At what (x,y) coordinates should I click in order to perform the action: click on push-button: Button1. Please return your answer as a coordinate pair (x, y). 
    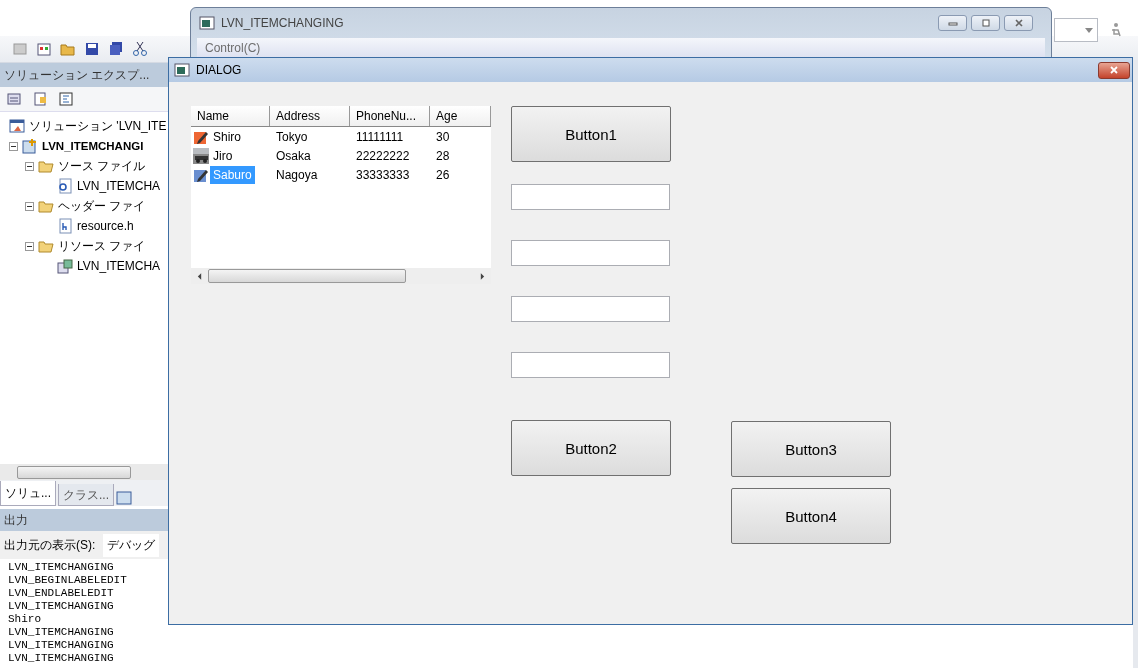
    Looking at the image, I should click on (591, 134).